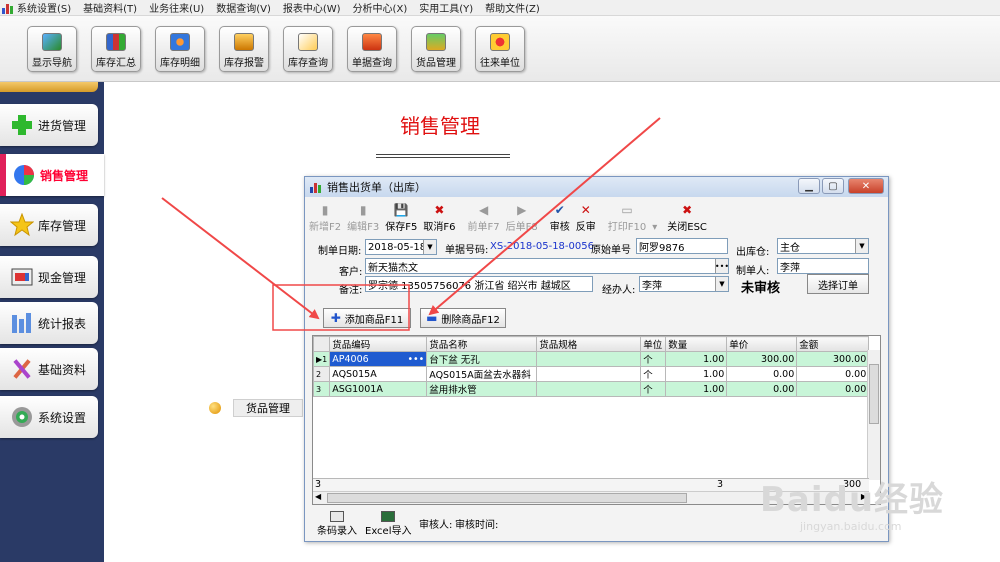 This screenshot has height=562, width=1000. Describe the element at coordinates (21, 323) in the screenshot. I see `bar-chart-icon` at that location.